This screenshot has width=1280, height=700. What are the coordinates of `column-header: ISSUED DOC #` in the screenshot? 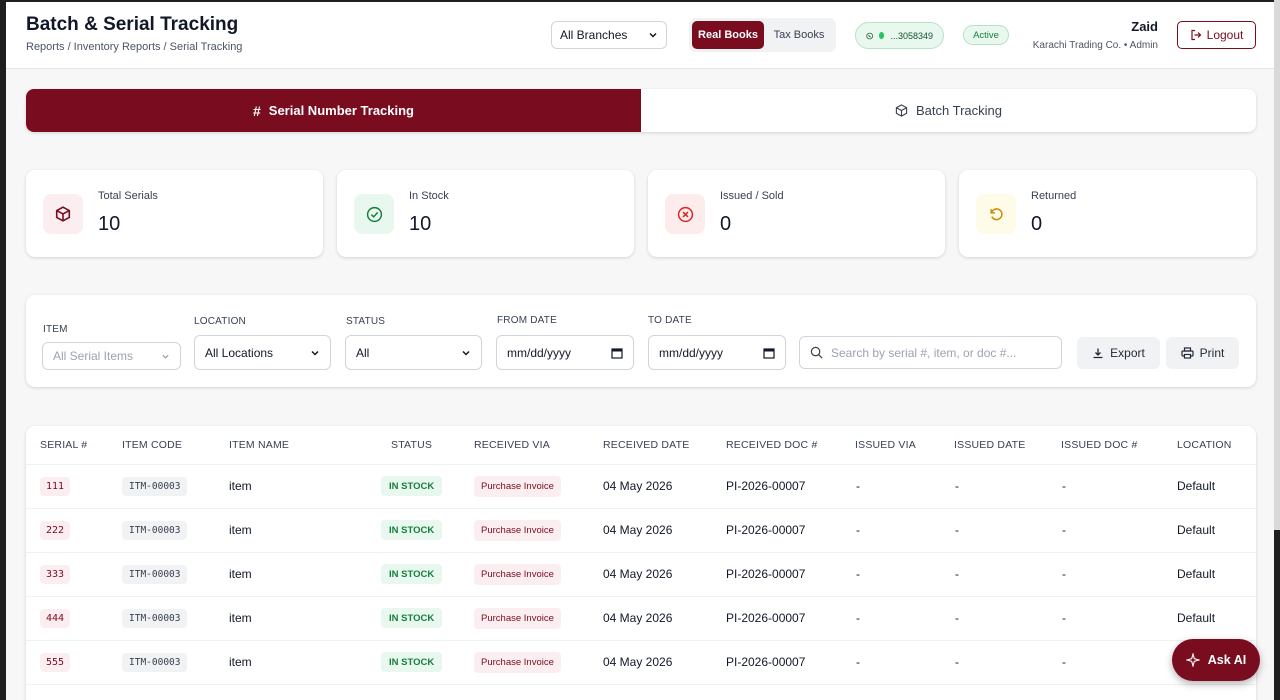 It's located at (1099, 445).